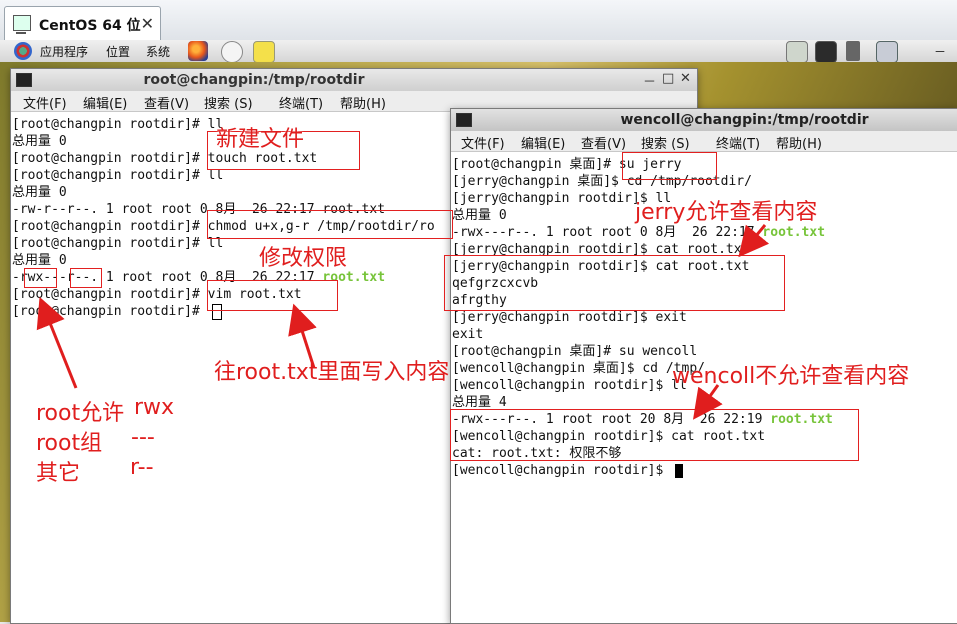  Describe the element at coordinates (754, 241) in the screenshot. I see `arrow-to-jerry-cat` at that location.